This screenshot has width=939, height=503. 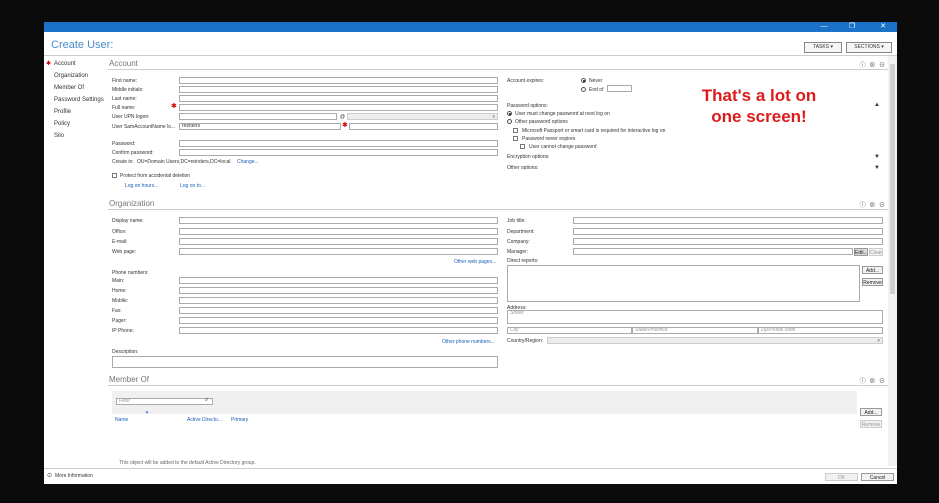 What do you see at coordinates (114, 175) in the screenshot?
I see `protect-deletion-checkbox` at bounding box center [114, 175].